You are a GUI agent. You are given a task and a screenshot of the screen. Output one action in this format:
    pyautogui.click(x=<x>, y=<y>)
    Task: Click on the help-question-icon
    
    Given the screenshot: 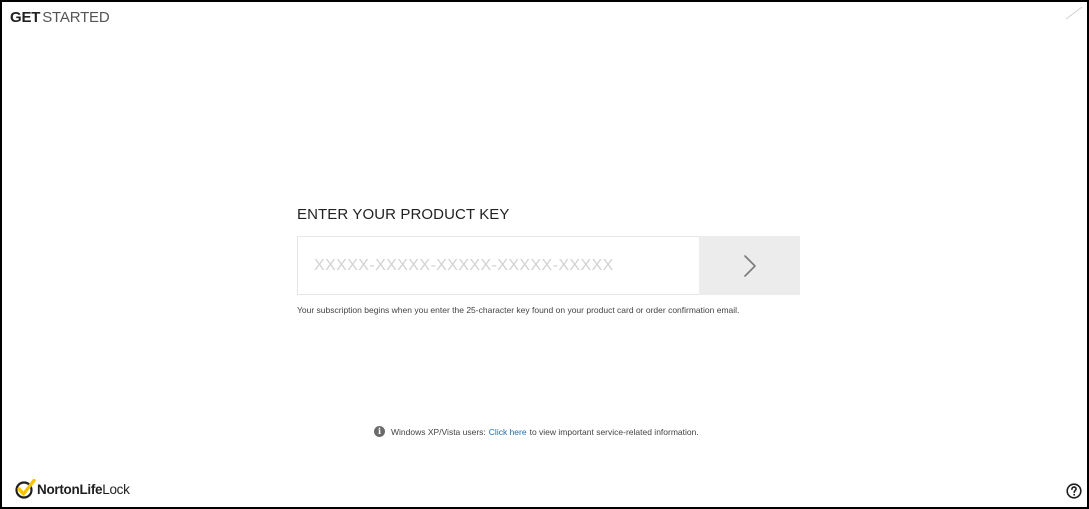 What is the action you would take?
    pyautogui.click(x=1074, y=491)
    